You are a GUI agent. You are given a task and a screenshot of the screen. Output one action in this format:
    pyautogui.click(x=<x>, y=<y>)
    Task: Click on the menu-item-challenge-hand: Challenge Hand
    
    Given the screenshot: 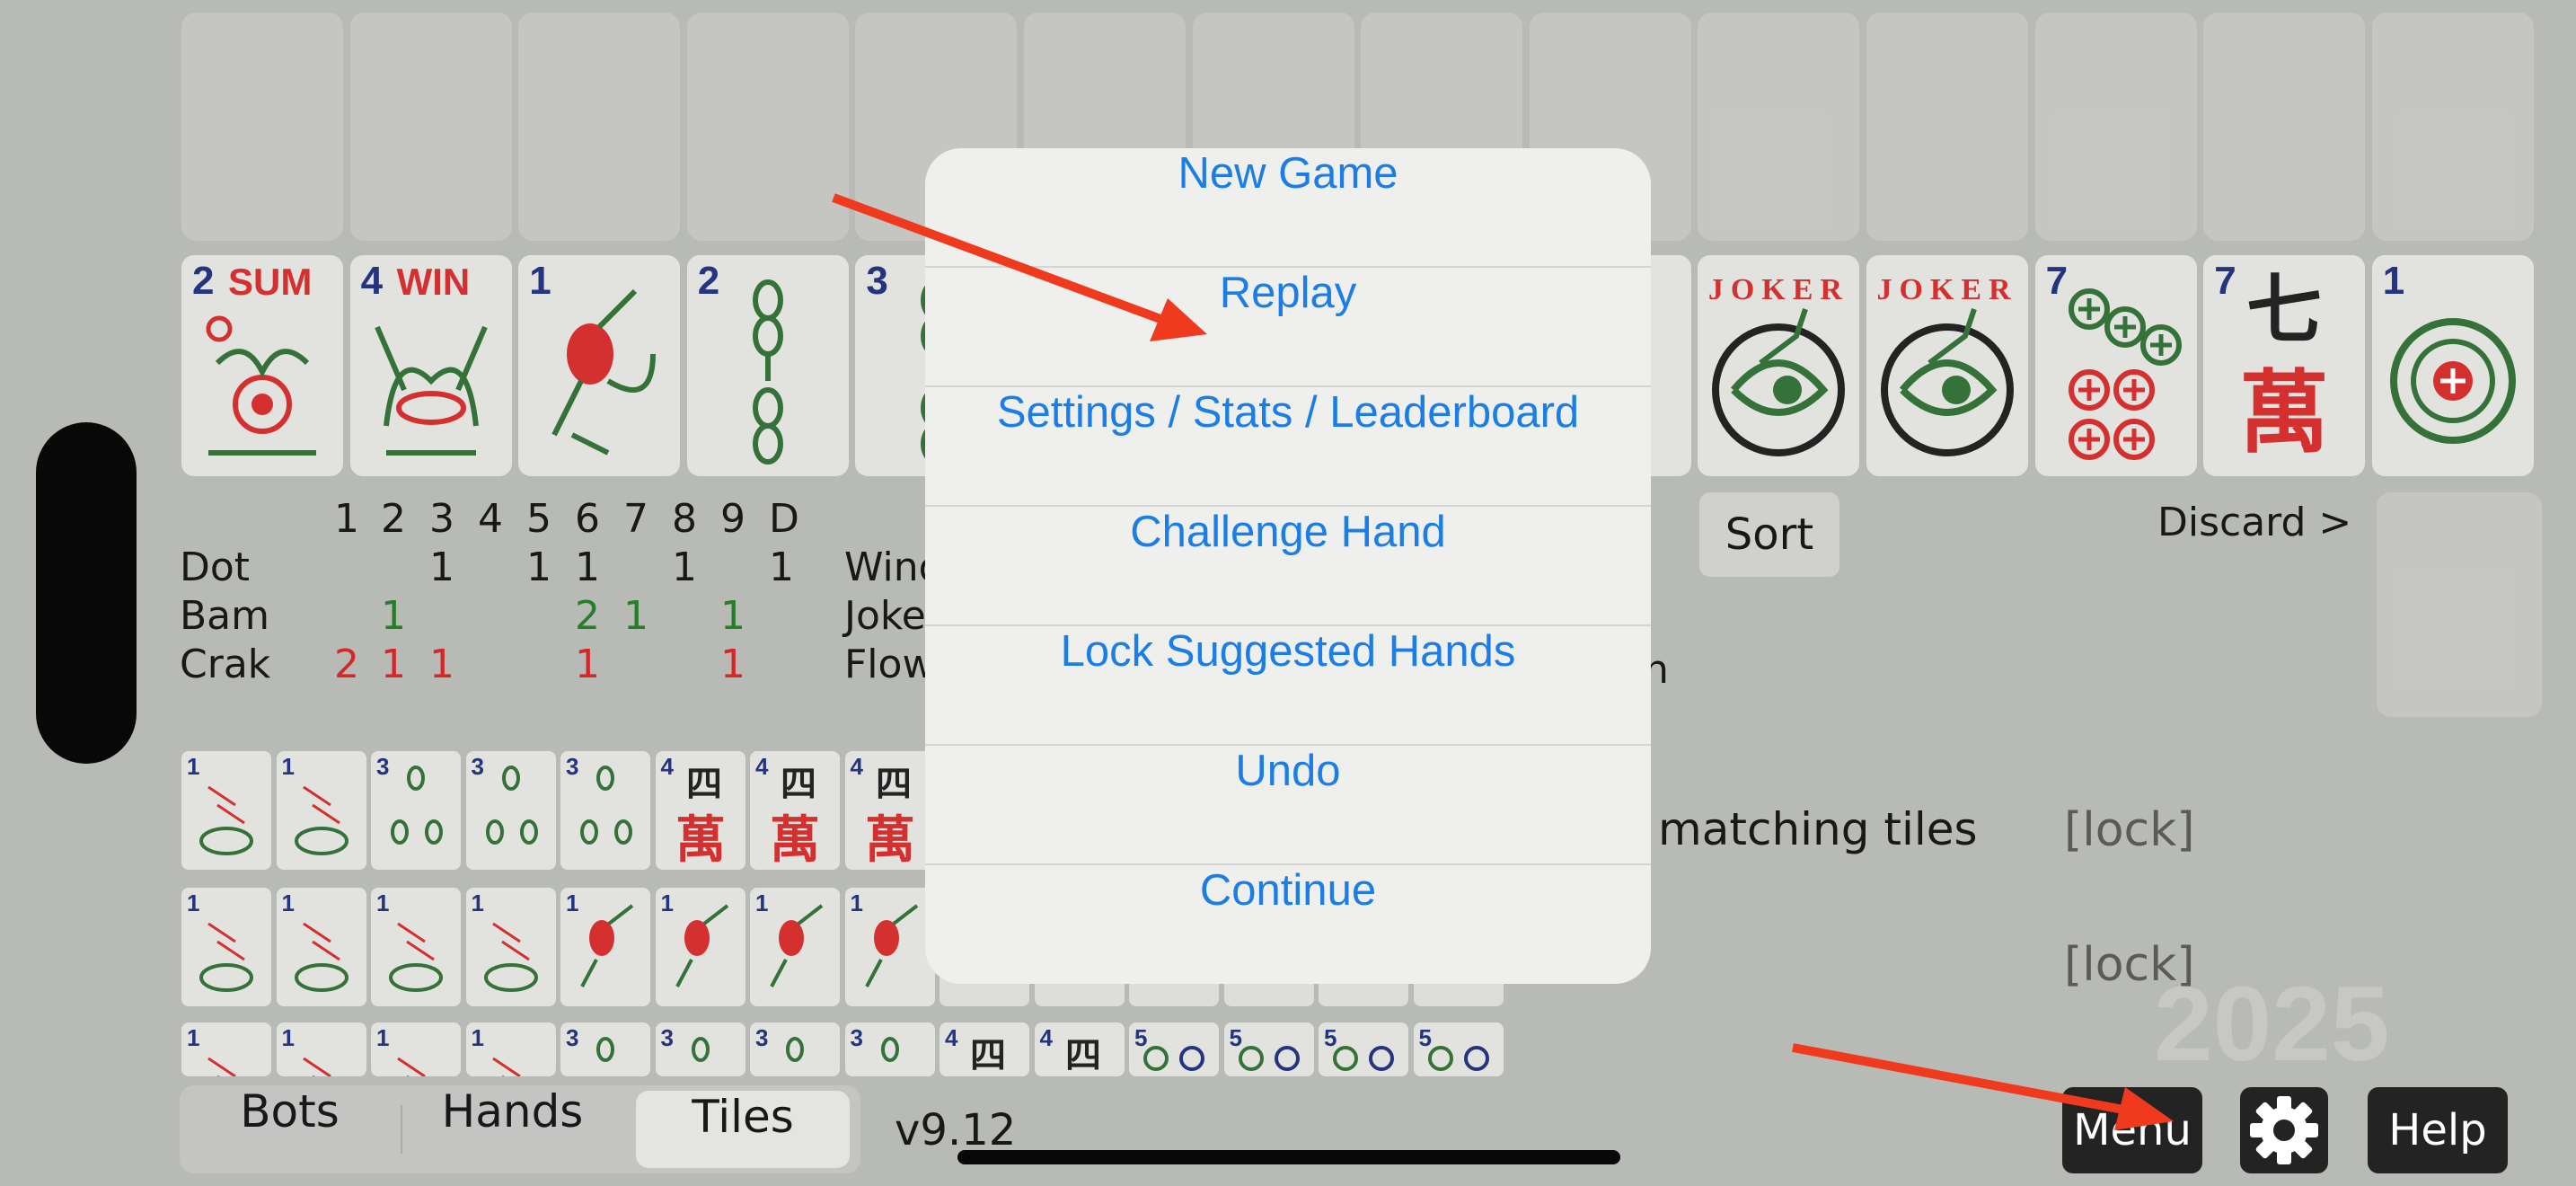 What is the action you would take?
    pyautogui.click(x=1288, y=566)
    